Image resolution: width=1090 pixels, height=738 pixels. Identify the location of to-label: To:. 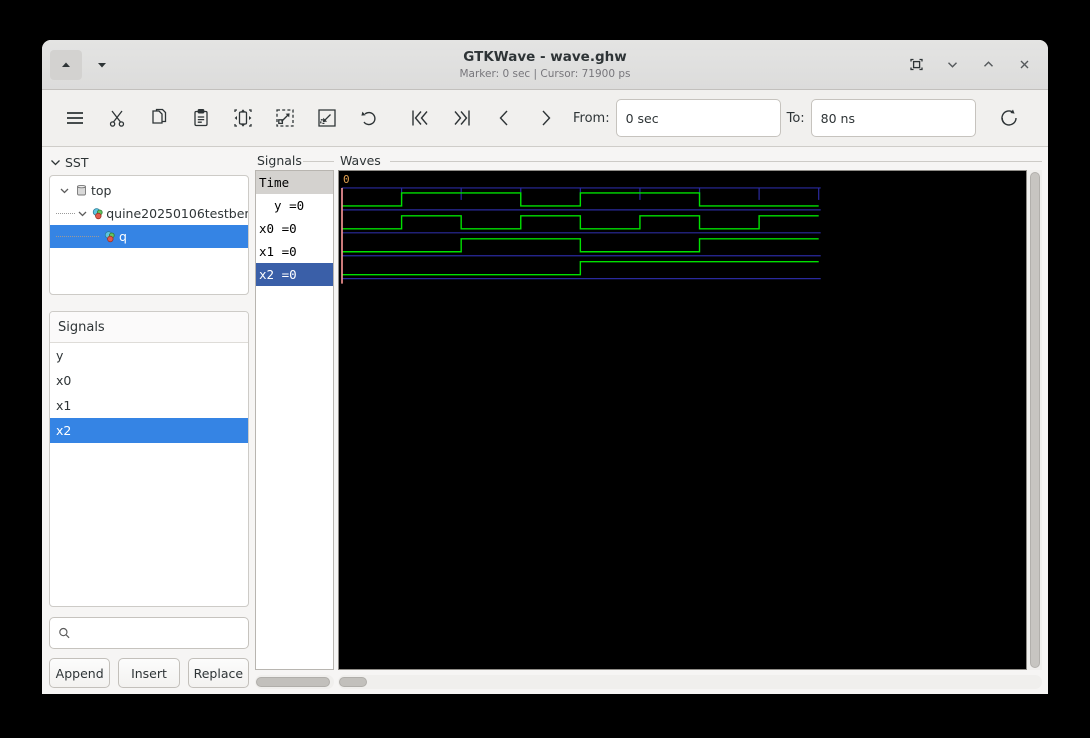
(795, 118).